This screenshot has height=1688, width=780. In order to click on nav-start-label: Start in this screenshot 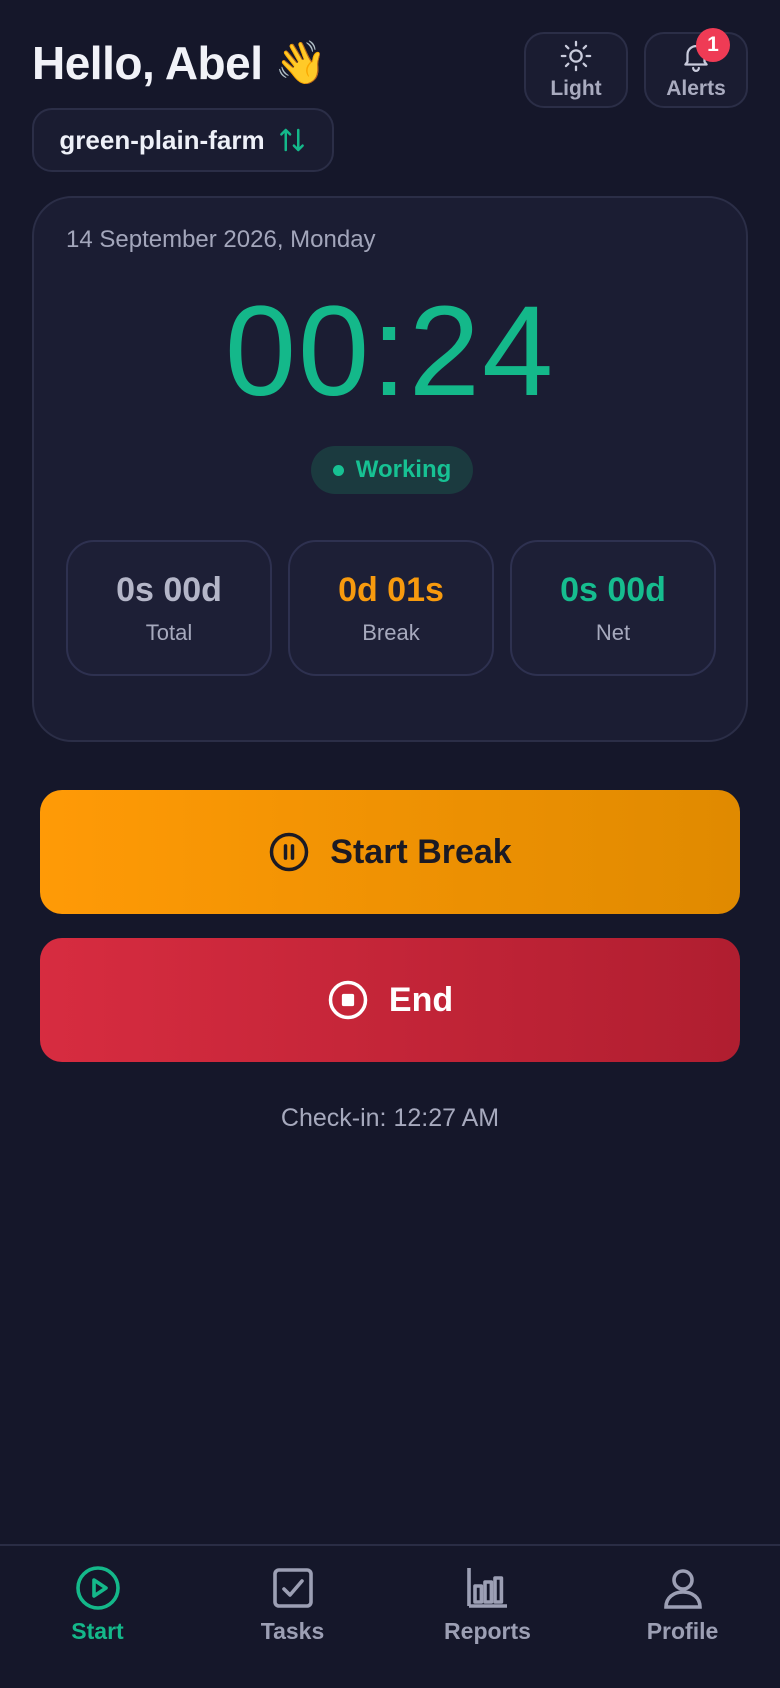, I will do `click(97, 1631)`.